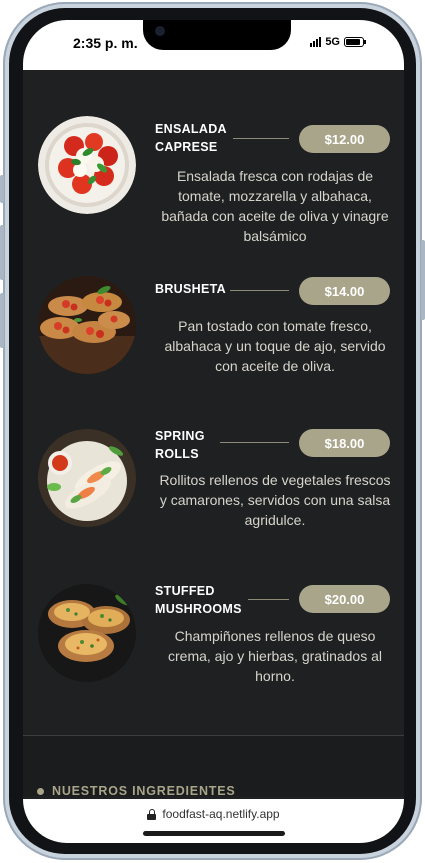 This screenshot has width=425, height=863. What do you see at coordinates (2, 252) in the screenshot?
I see `volume-up-button` at bounding box center [2, 252].